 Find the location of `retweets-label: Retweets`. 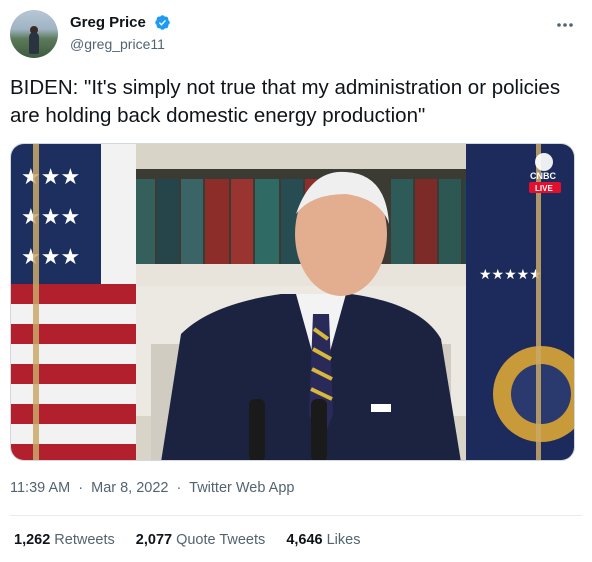

retweets-label: Retweets is located at coordinates (84, 540).